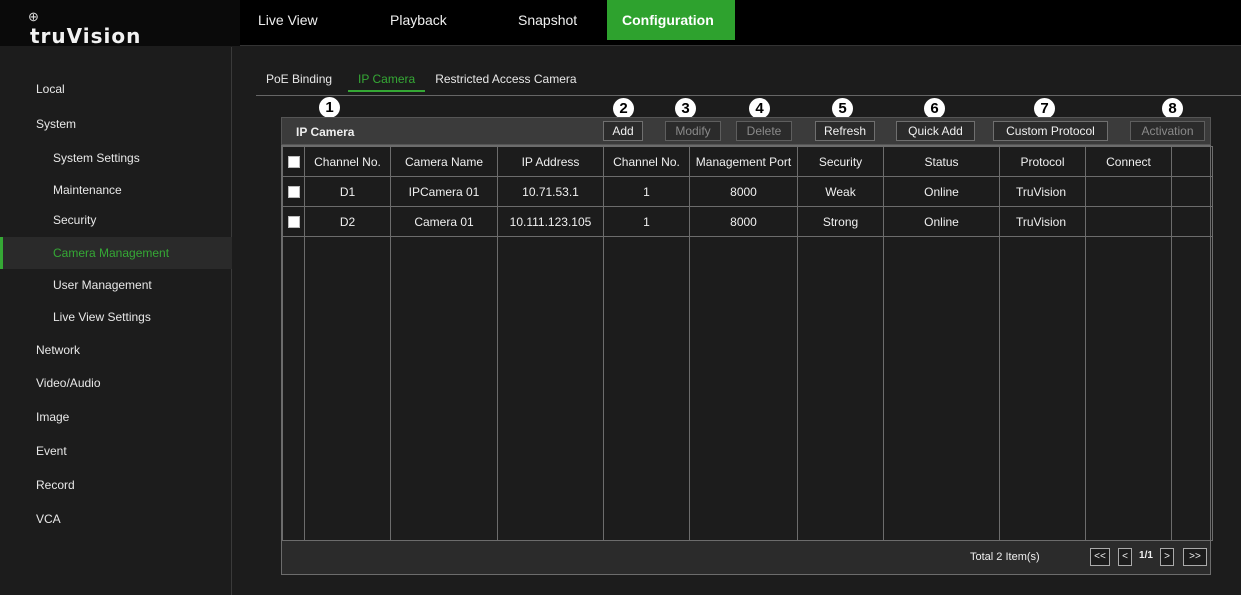 The width and height of the screenshot is (1241, 595). What do you see at coordinates (116, 383) in the screenshot?
I see `sidebar-item-video-audio: Video/Audio` at bounding box center [116, 383].